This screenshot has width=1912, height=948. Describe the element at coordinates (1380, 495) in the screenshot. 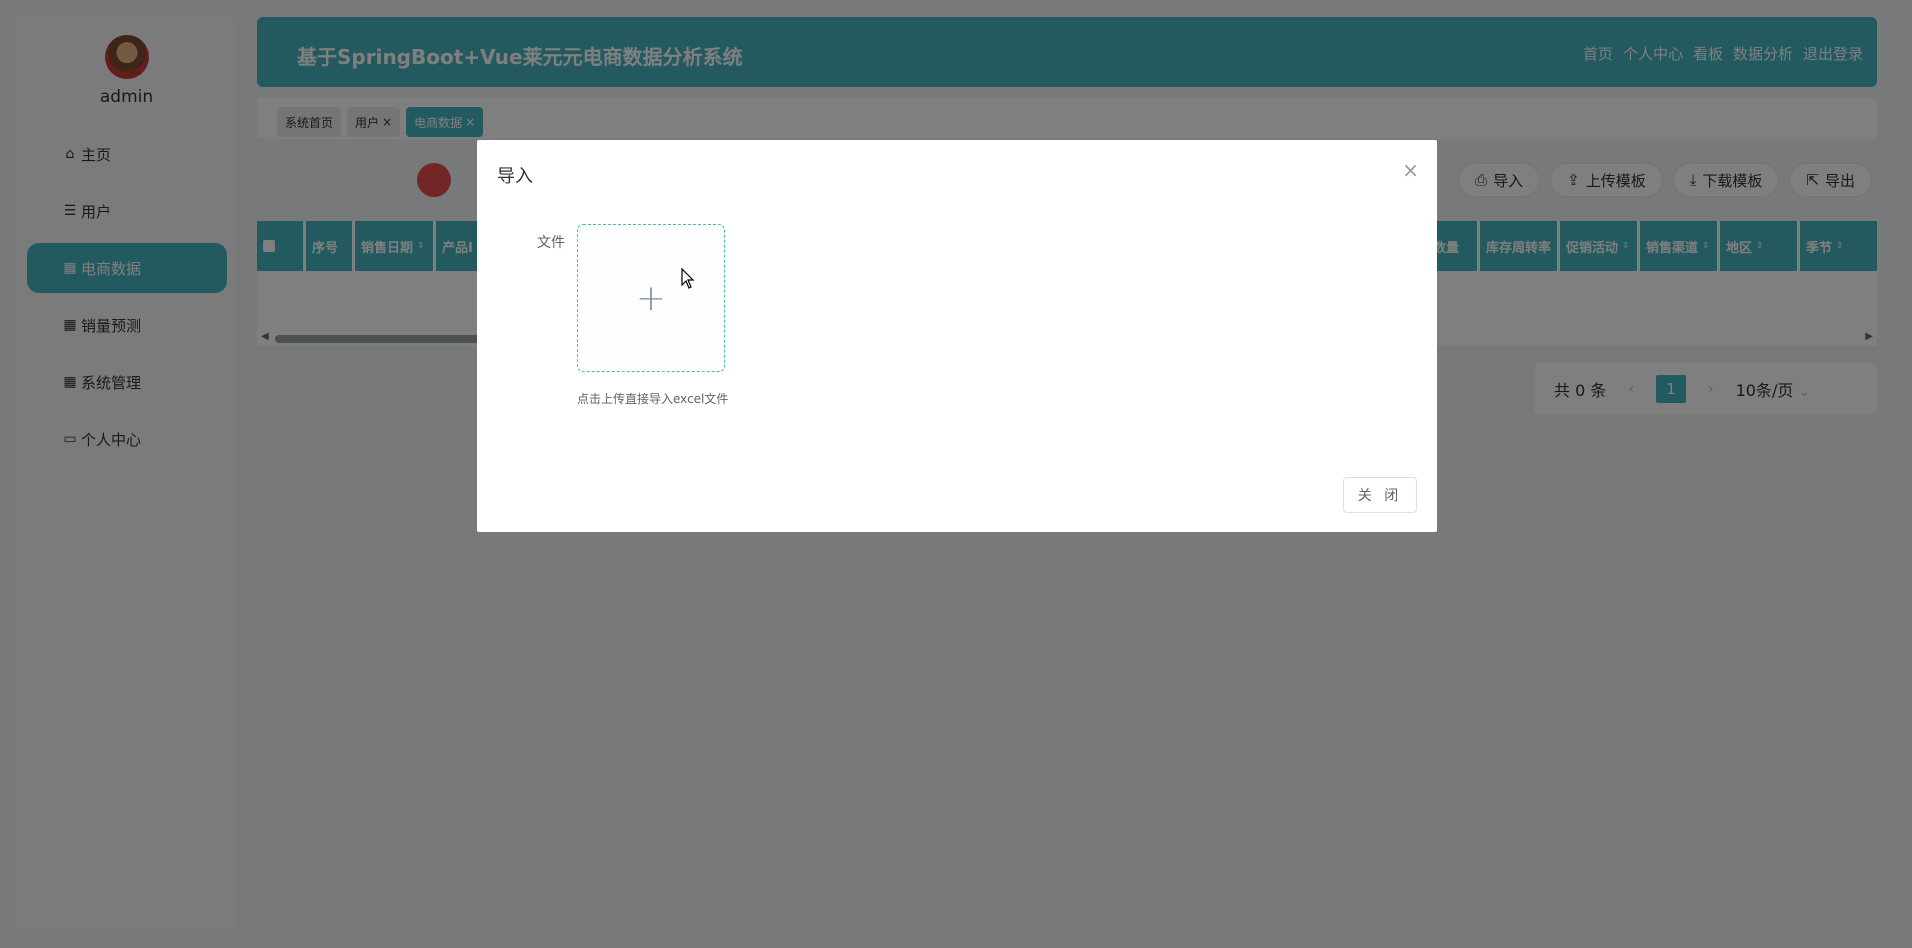

I see `close-button: 关 闭` at that location.